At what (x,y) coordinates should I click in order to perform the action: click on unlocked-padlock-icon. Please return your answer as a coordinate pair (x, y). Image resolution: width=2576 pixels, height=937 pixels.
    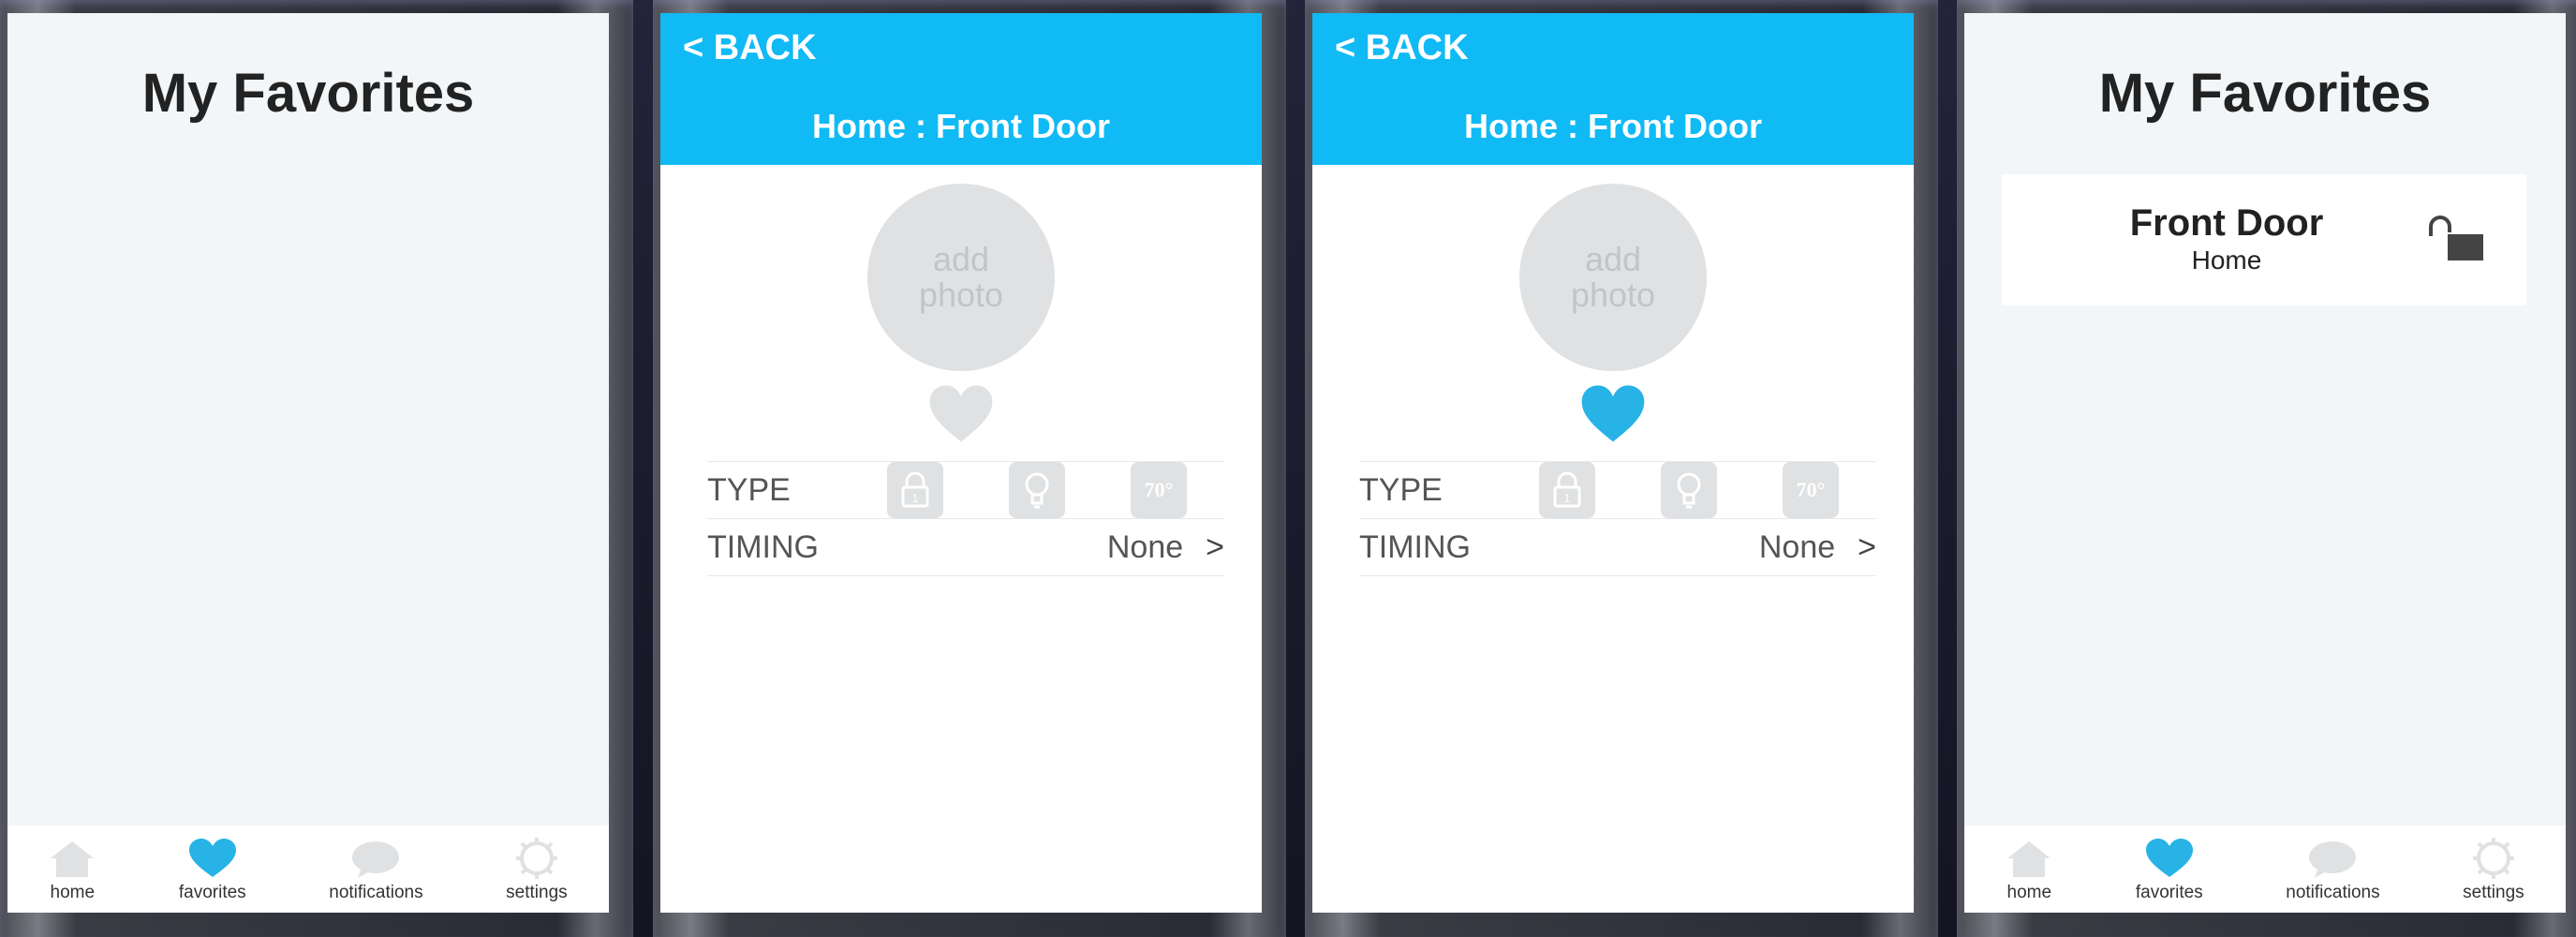
    Looking at the image, I should click on (2456, 238).